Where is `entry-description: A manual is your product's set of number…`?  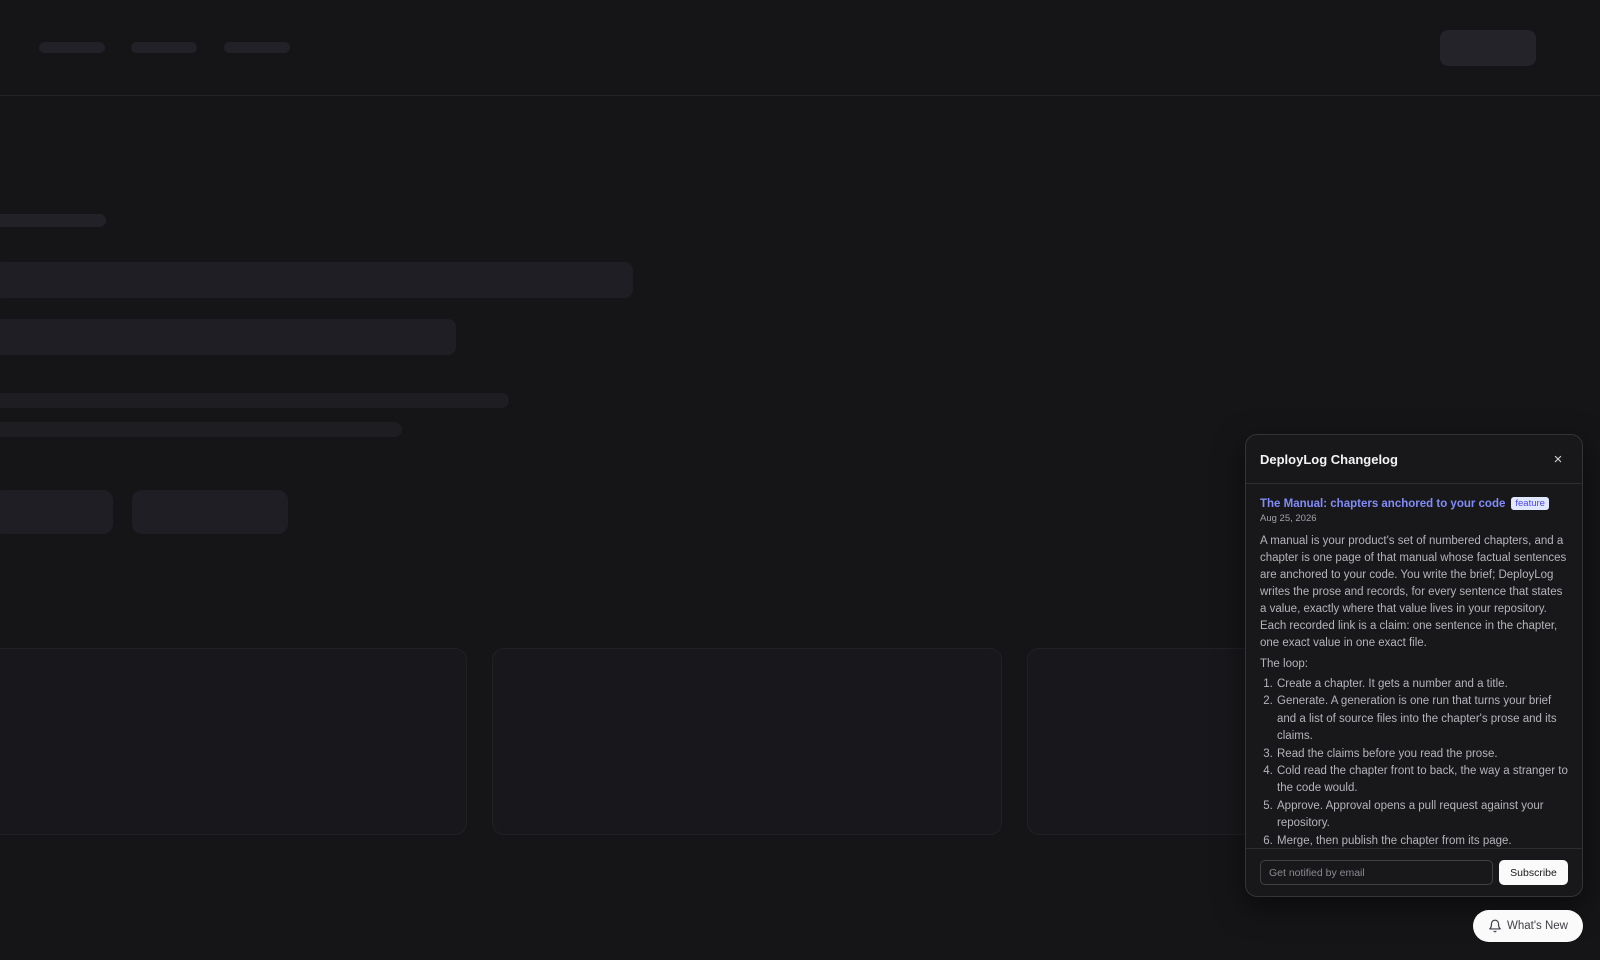
entry-description: A manual is your product's set of number… is located at coordinates (1413, 592).